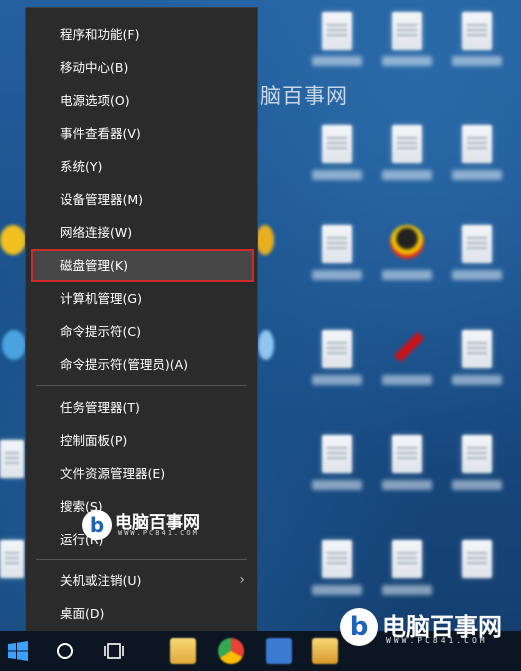  Describe the element at coordinates (242, 580) in the screenshot. I see `chevron-right-icon: ›` at that location.